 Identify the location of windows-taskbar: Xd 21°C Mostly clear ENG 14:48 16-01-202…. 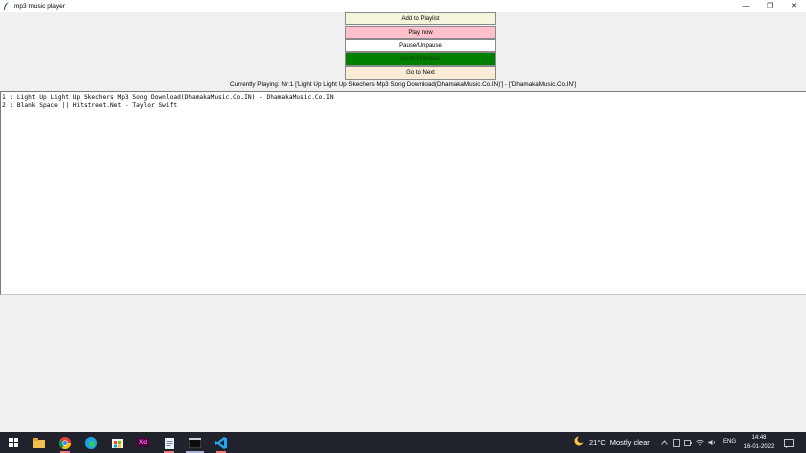
(403, 442).